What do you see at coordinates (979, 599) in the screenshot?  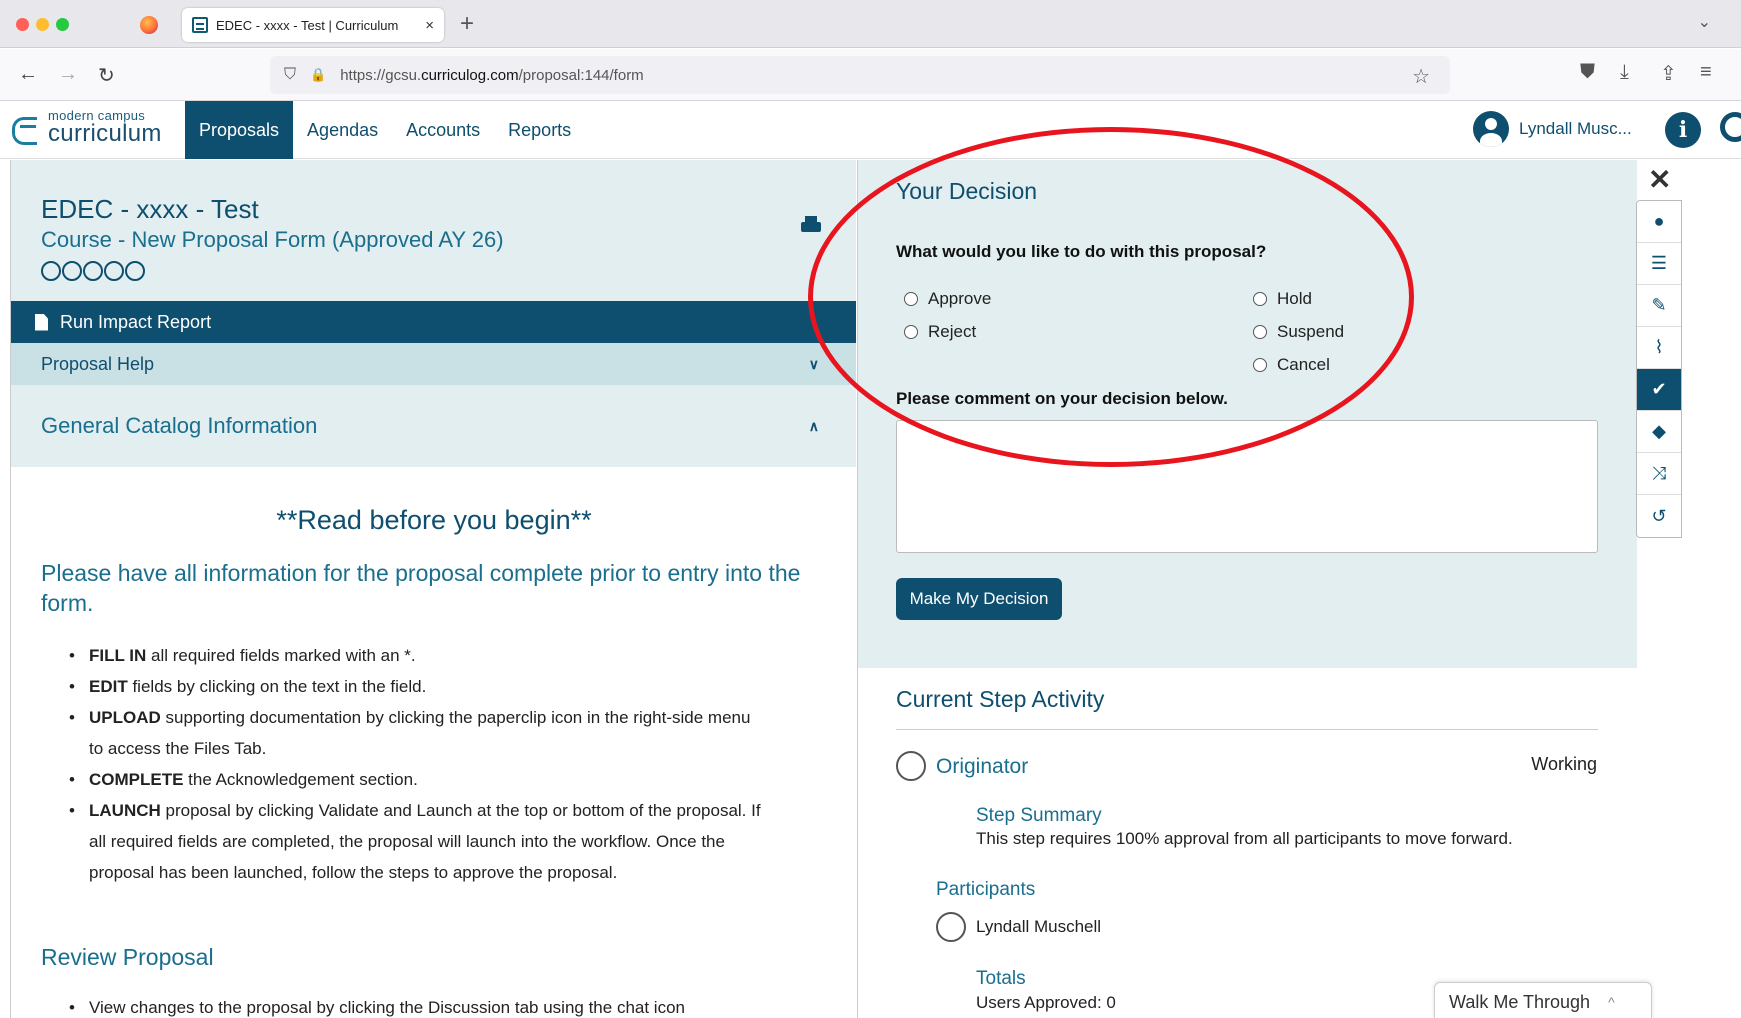 I see `make-my-decision-button: Make My Decision` at bounding box center [979, 599].